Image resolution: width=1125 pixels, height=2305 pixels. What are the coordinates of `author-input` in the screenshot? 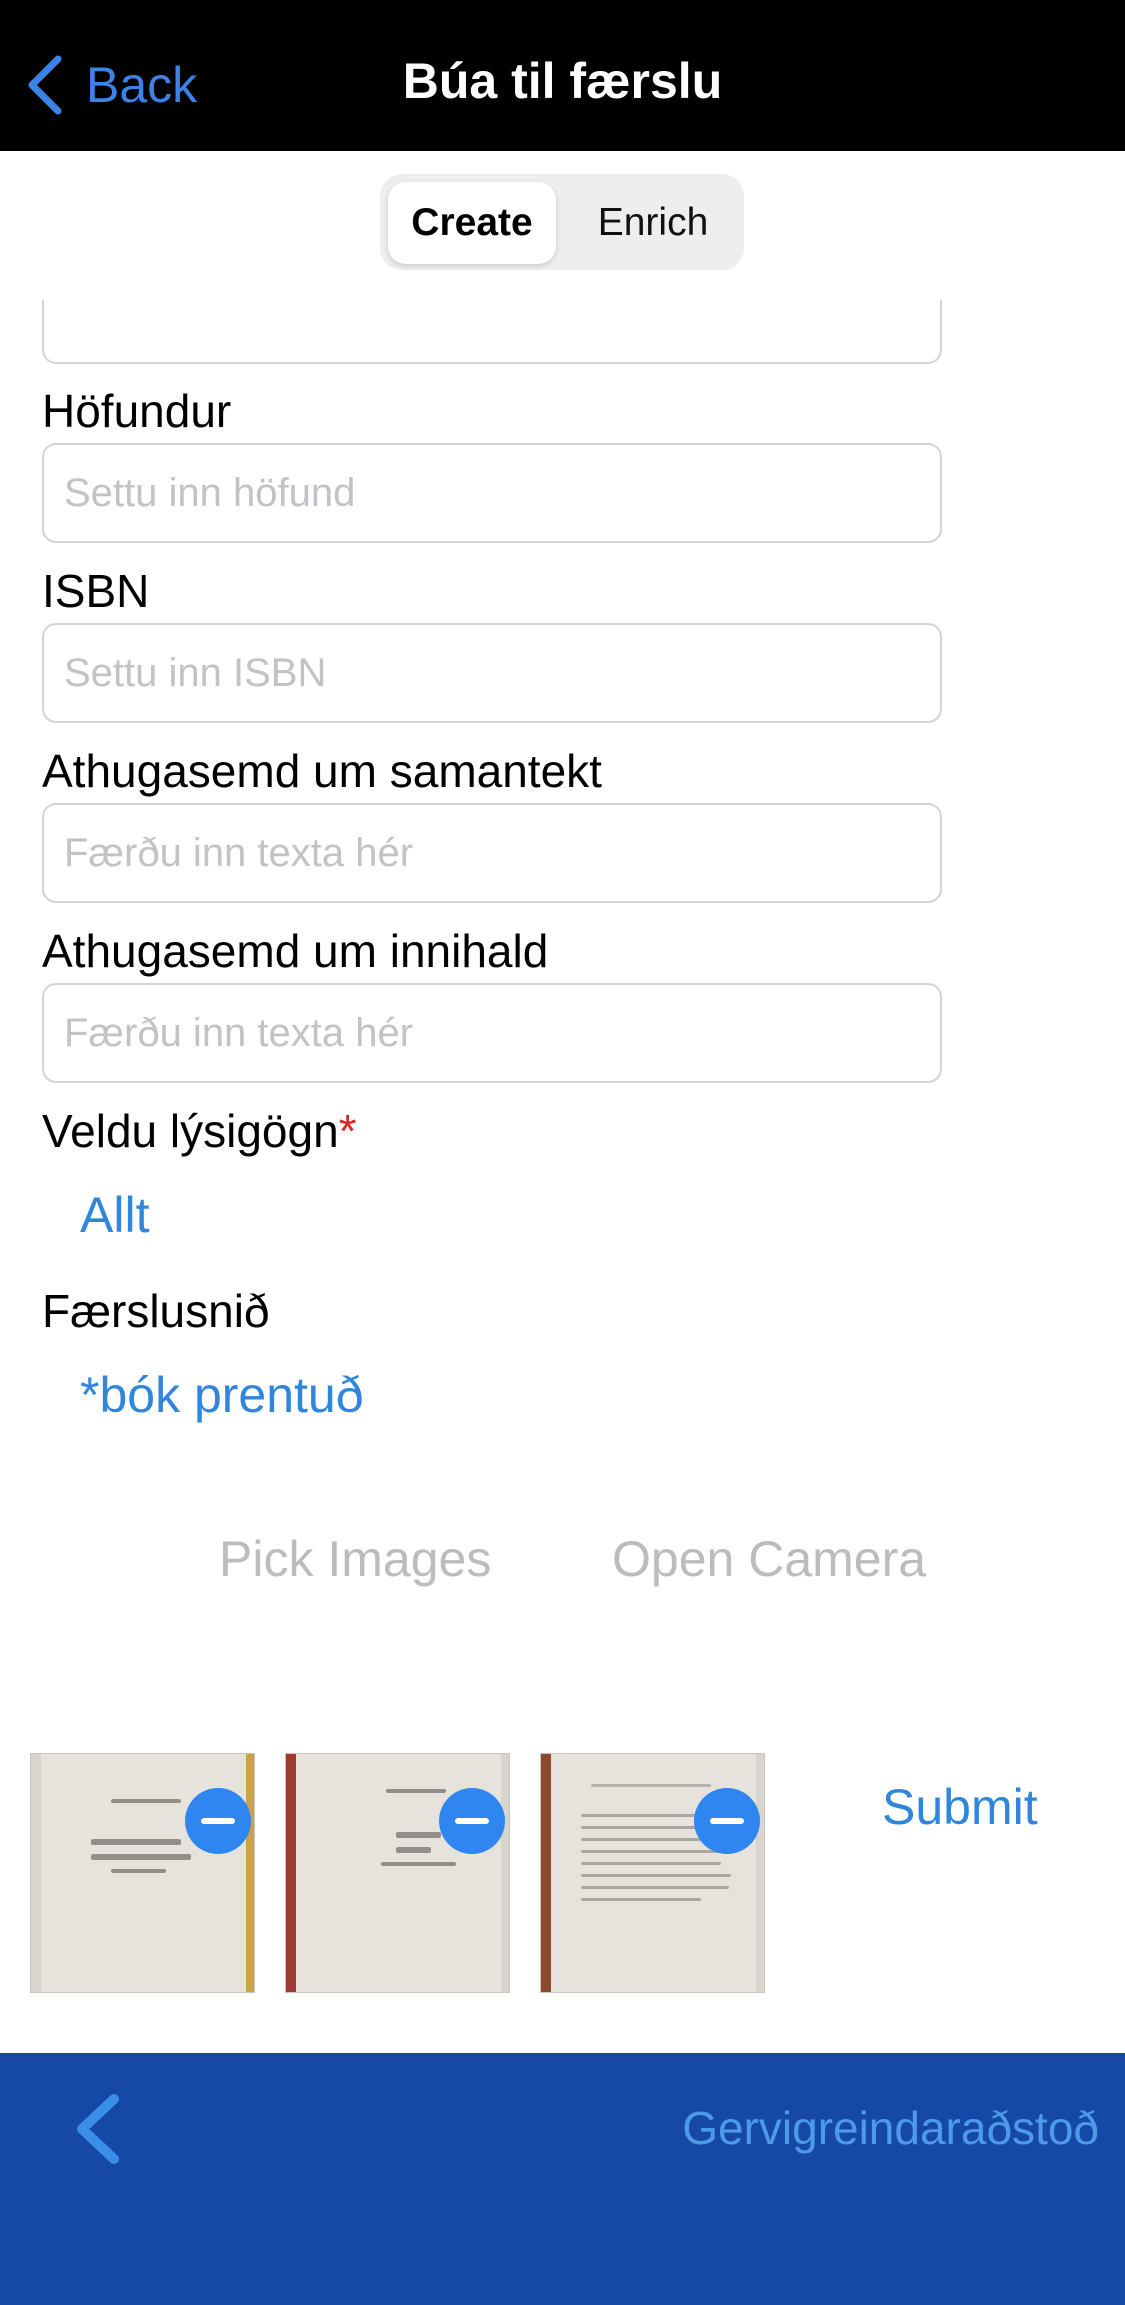 It's located at (492, 493).